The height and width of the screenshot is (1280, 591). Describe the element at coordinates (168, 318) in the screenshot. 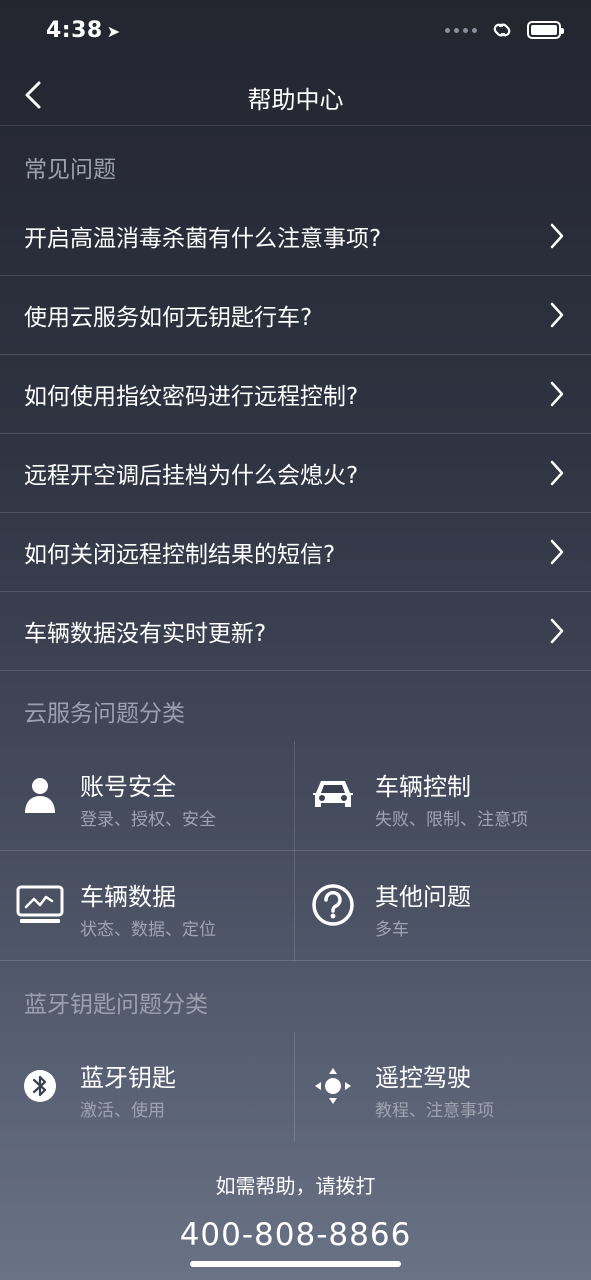

I see `faq-question: 使用云服务如何无钥匙行车?` at that location.